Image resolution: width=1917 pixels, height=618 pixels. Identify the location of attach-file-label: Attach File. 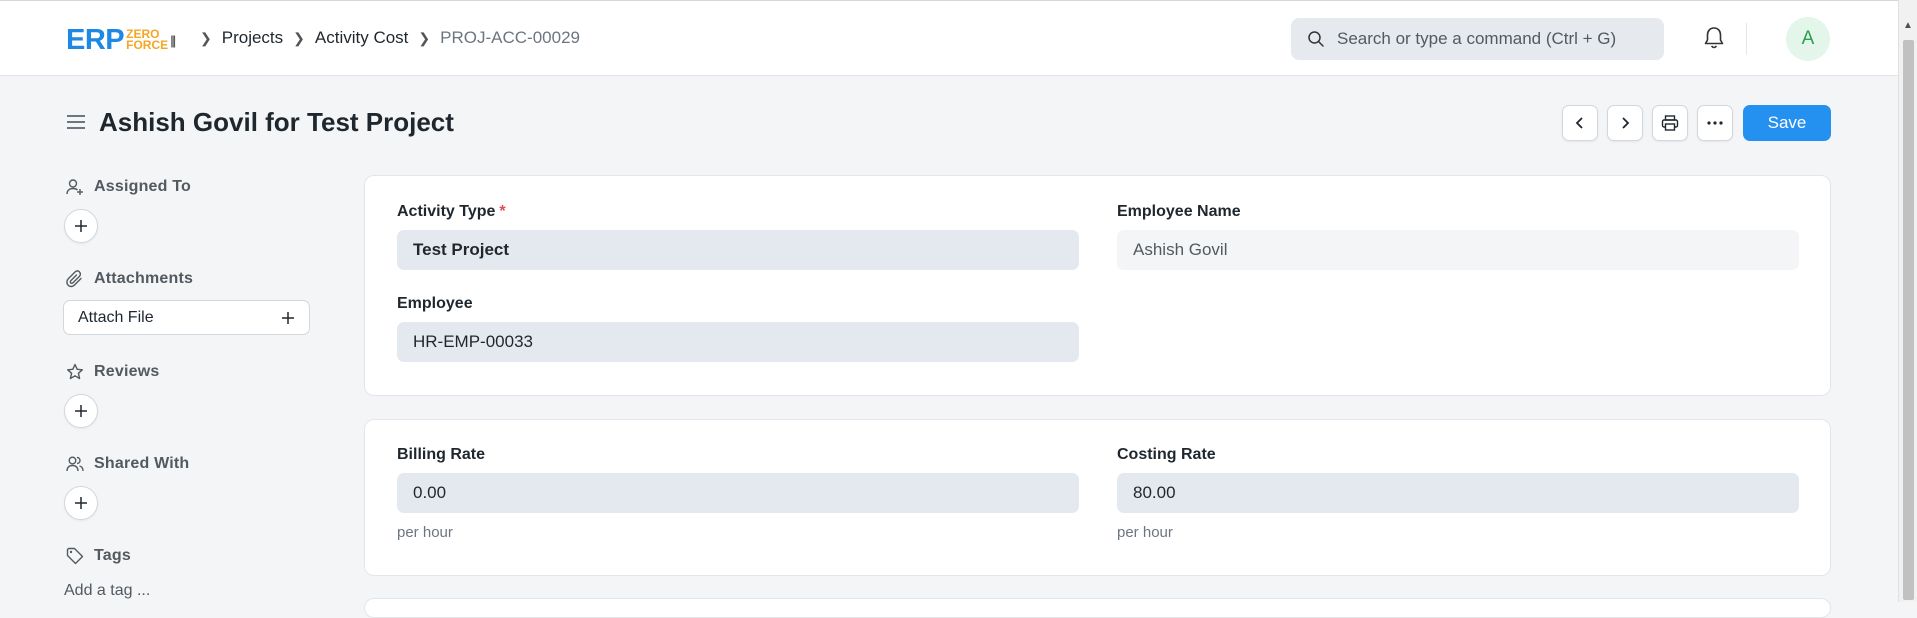
(116, 317).